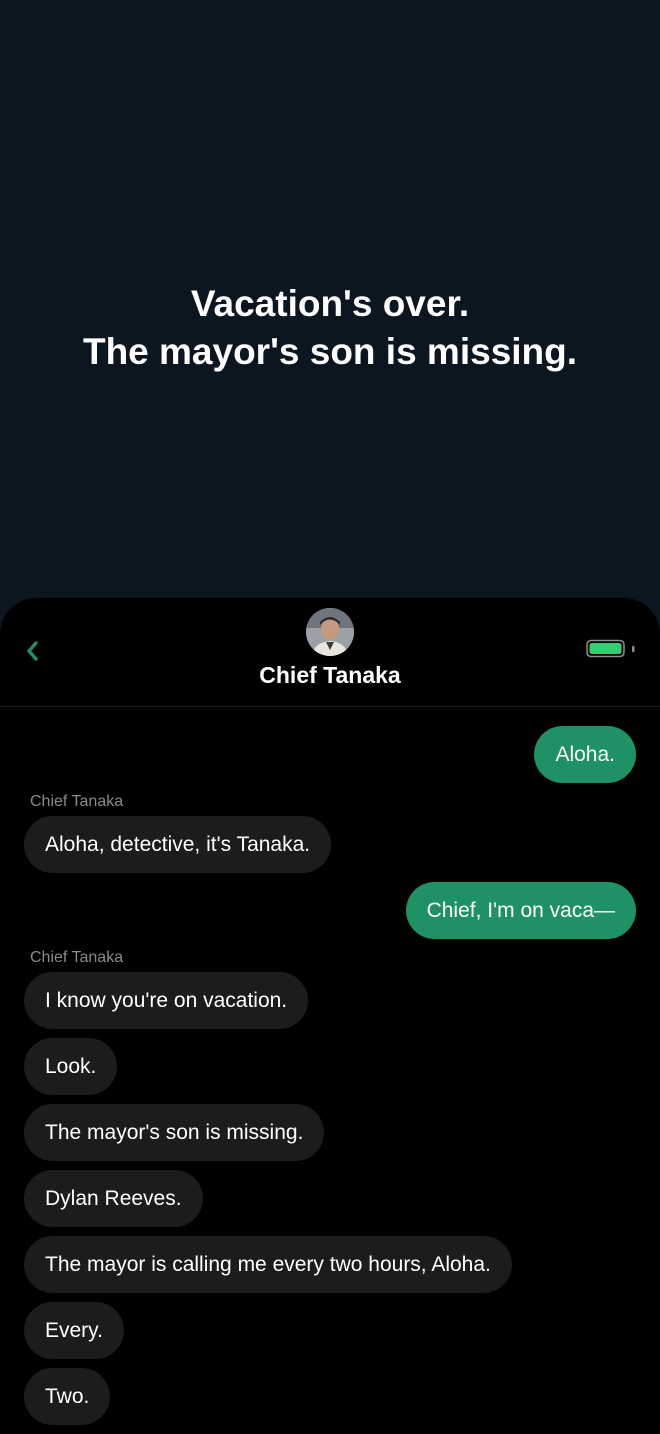  I want to click on battery-indicator, so click(611, 649).